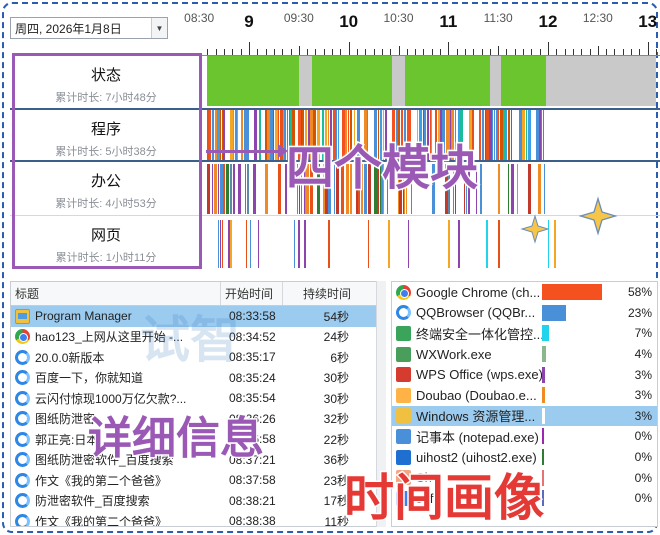  I want to click on app-usage-item: QQBrowser (QQBr... 23%, so click(524, 313).